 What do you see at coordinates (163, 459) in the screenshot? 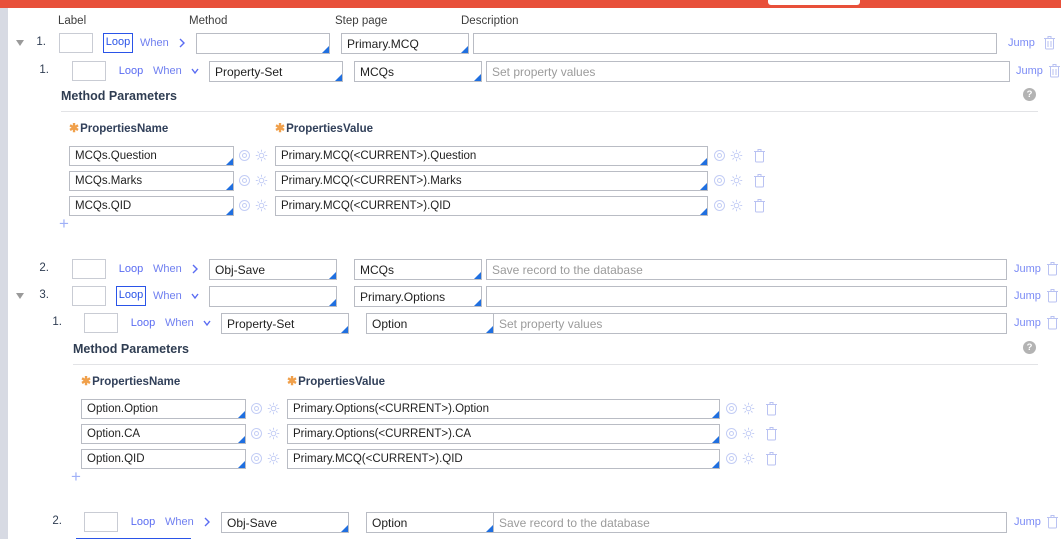
I see `property-name-input: Option.QID` at bounding box center [163, 459].